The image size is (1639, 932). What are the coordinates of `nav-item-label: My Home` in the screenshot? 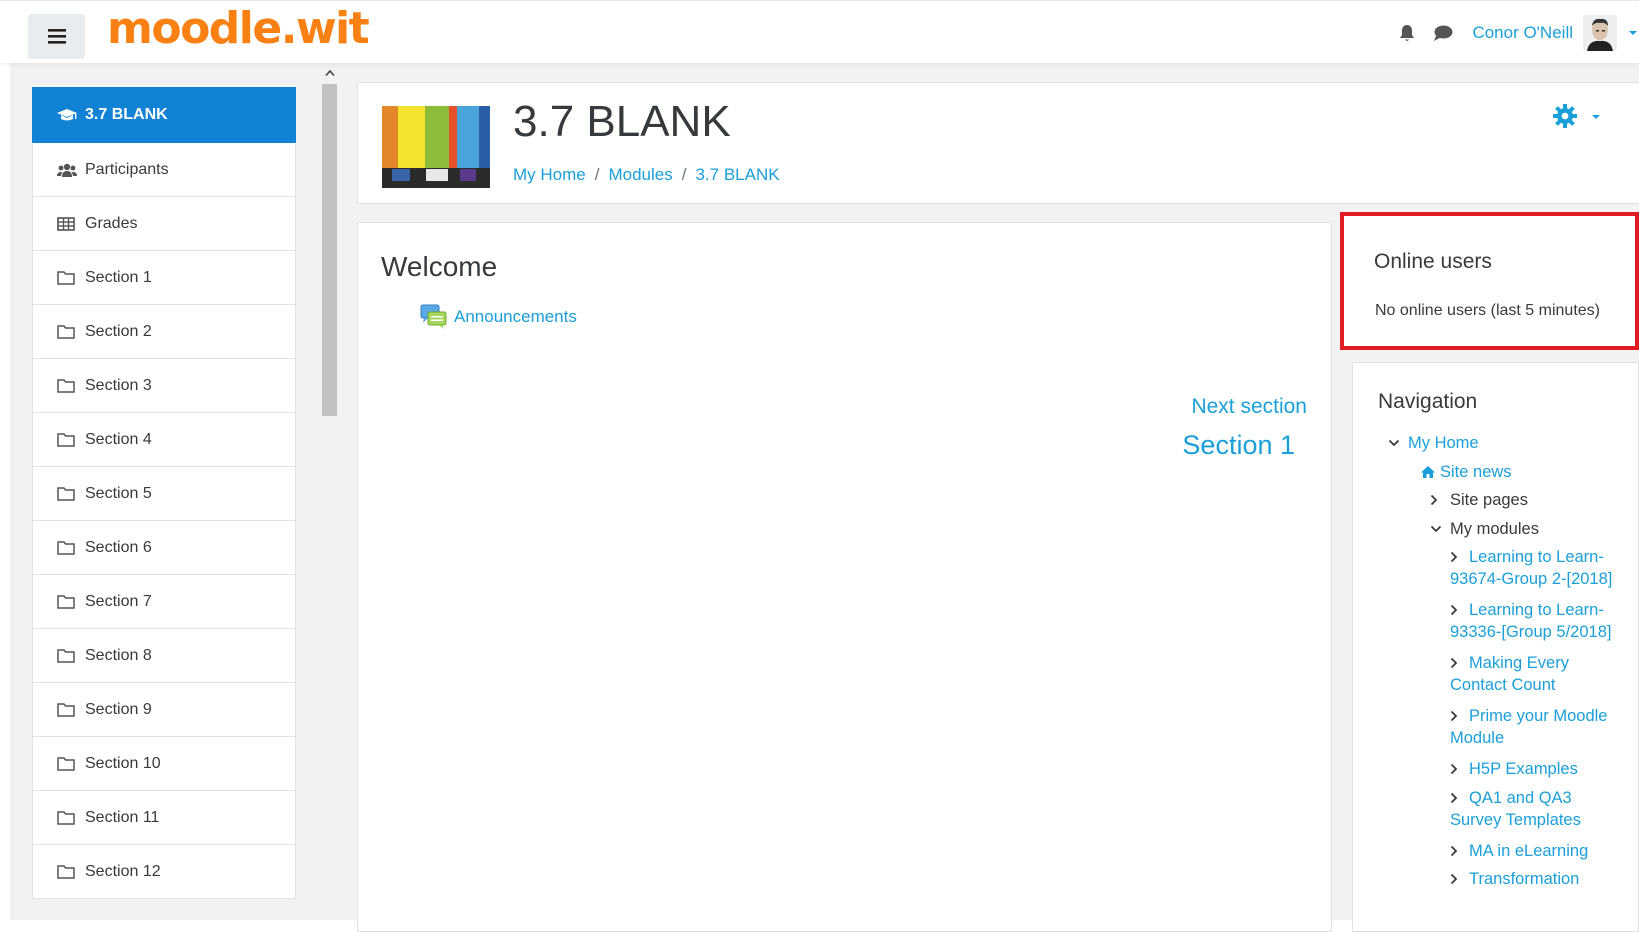 It's located at (1443, 443).